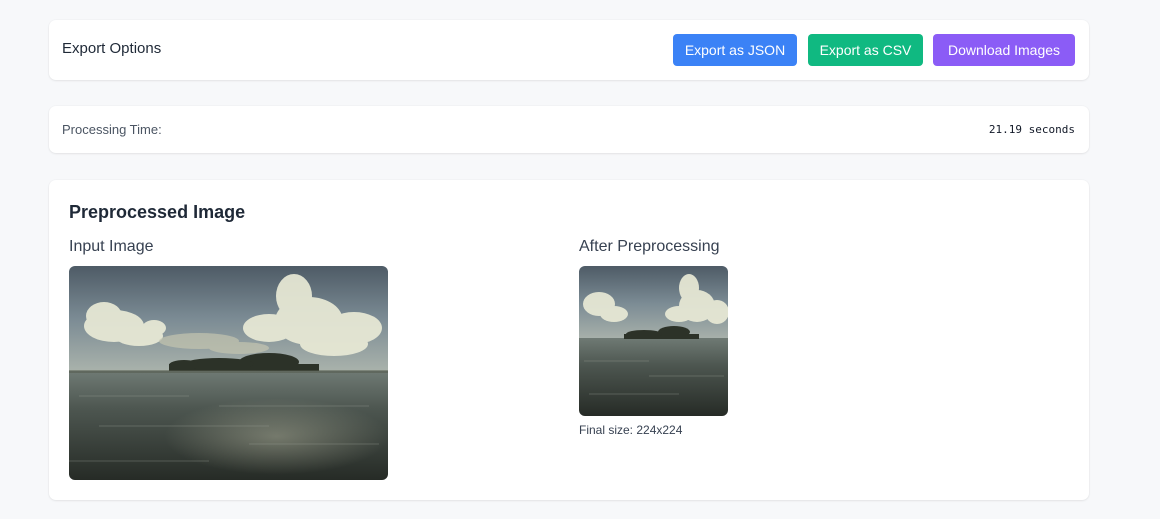 The width and height of the screenshot is (1160, 519). Describe the element at coordinates (649, 246) in the screenshot. I see `after-preprocessing-label: After Preprocessing` at that location.